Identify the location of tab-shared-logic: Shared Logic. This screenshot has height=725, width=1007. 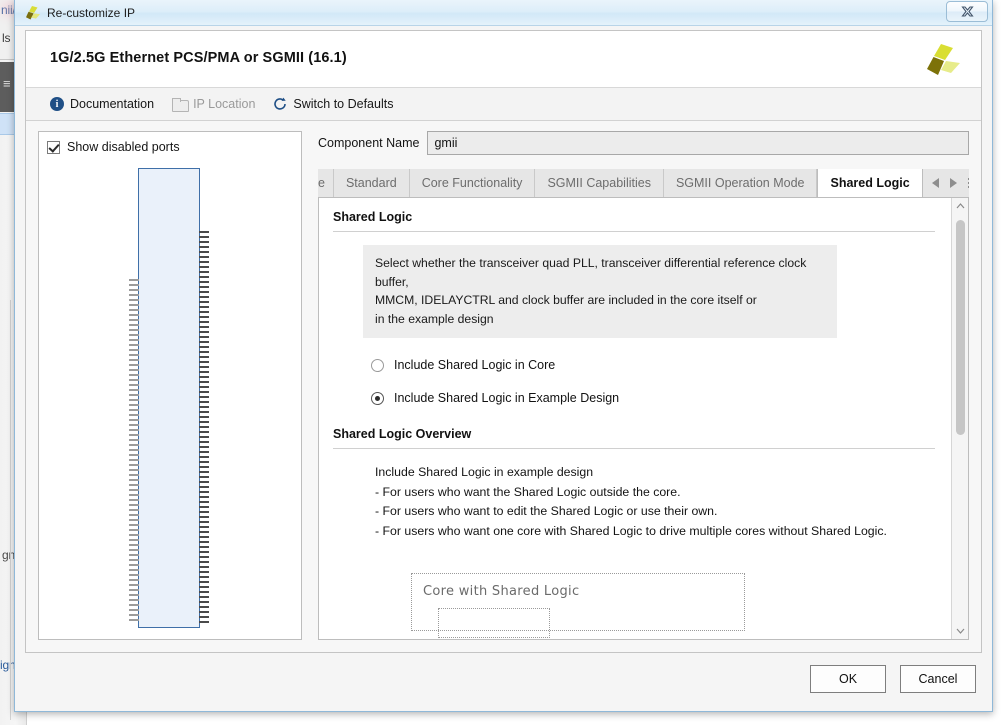
(870, 183).